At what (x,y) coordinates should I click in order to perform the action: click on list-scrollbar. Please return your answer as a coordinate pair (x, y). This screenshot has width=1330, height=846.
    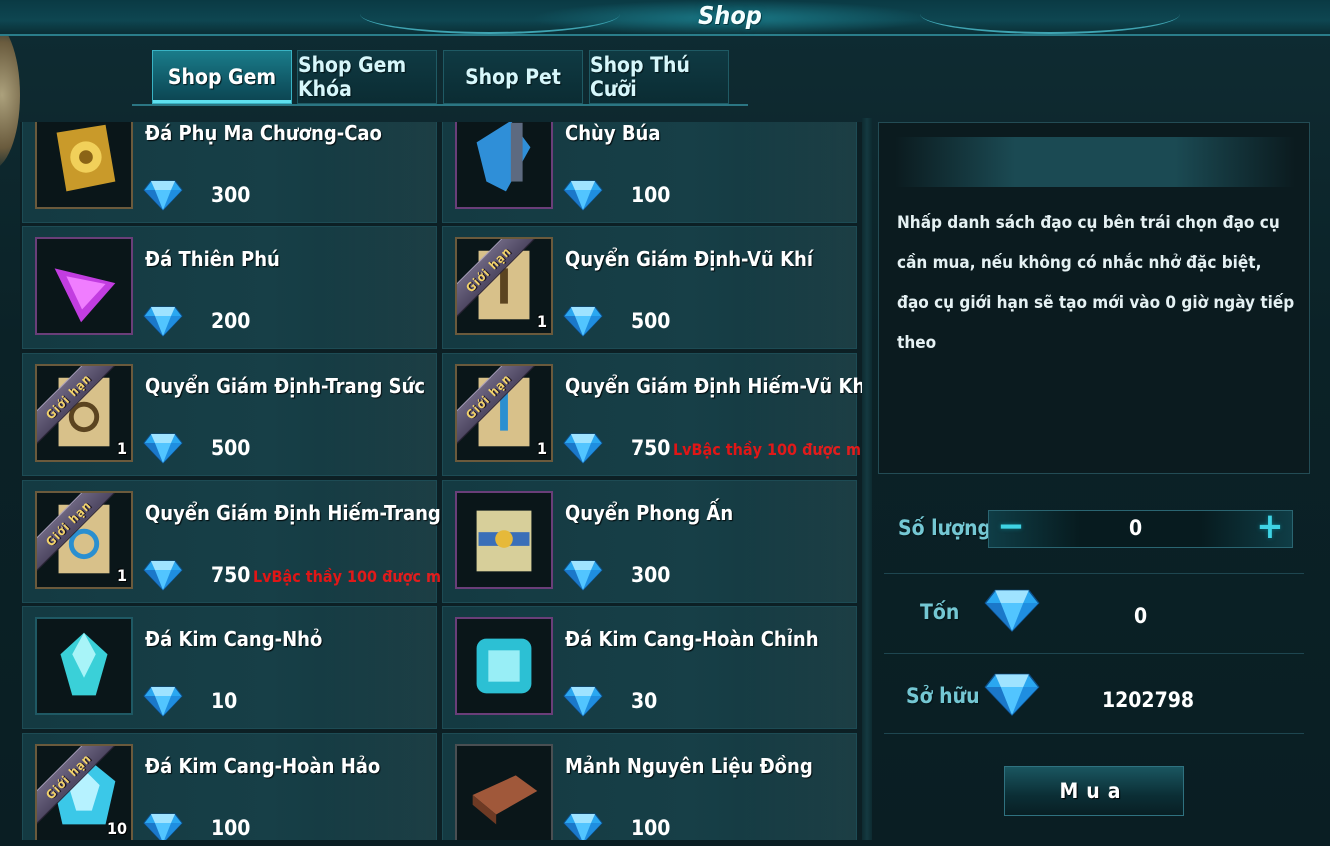
    Looking at the image, I should click on (867, 479).